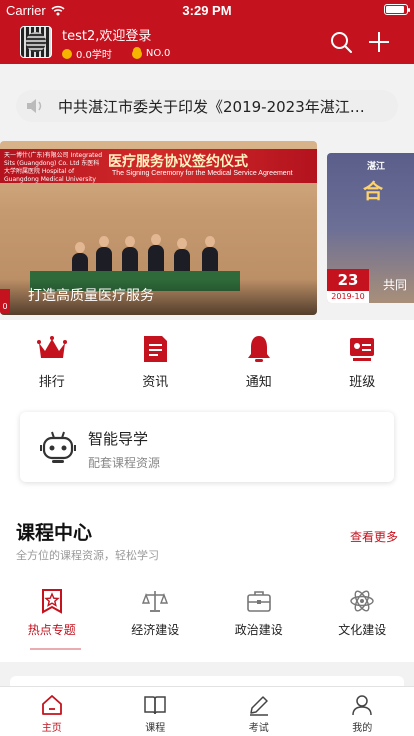 The height and width of the screenshot is (736, 414). What do you see at coordinates (155, 630) in the screenshot?
I see `category-label: 经济建设` at bounding box center [155, 630].